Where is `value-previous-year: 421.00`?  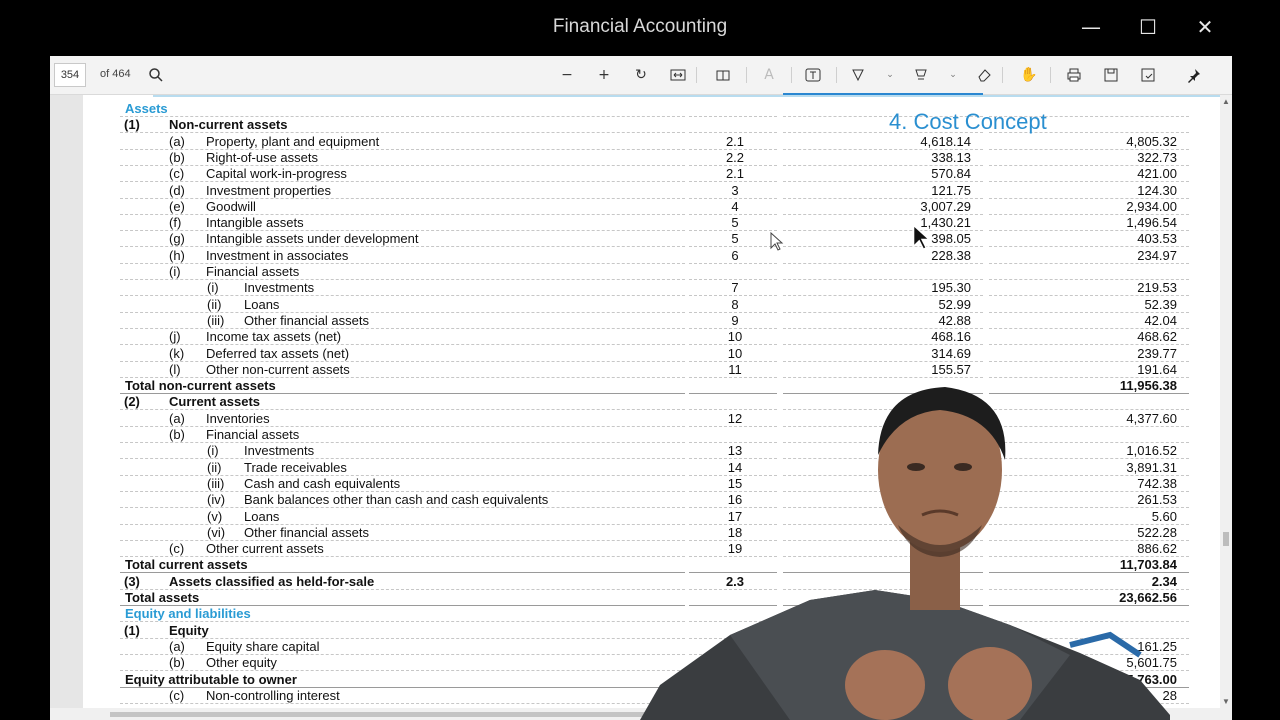 value-previous-year: 421.00 is located at coordinates (1157, 174).